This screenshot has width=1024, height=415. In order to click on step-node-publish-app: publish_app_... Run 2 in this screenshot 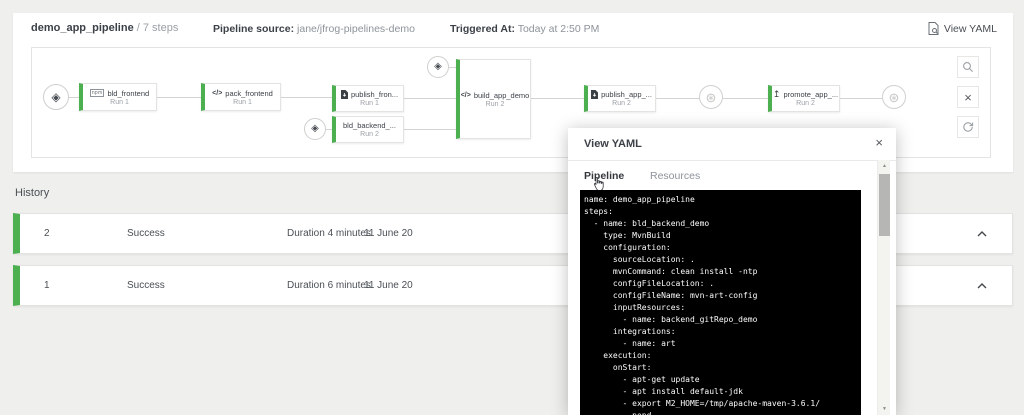, I will do `click(620, 98)`.